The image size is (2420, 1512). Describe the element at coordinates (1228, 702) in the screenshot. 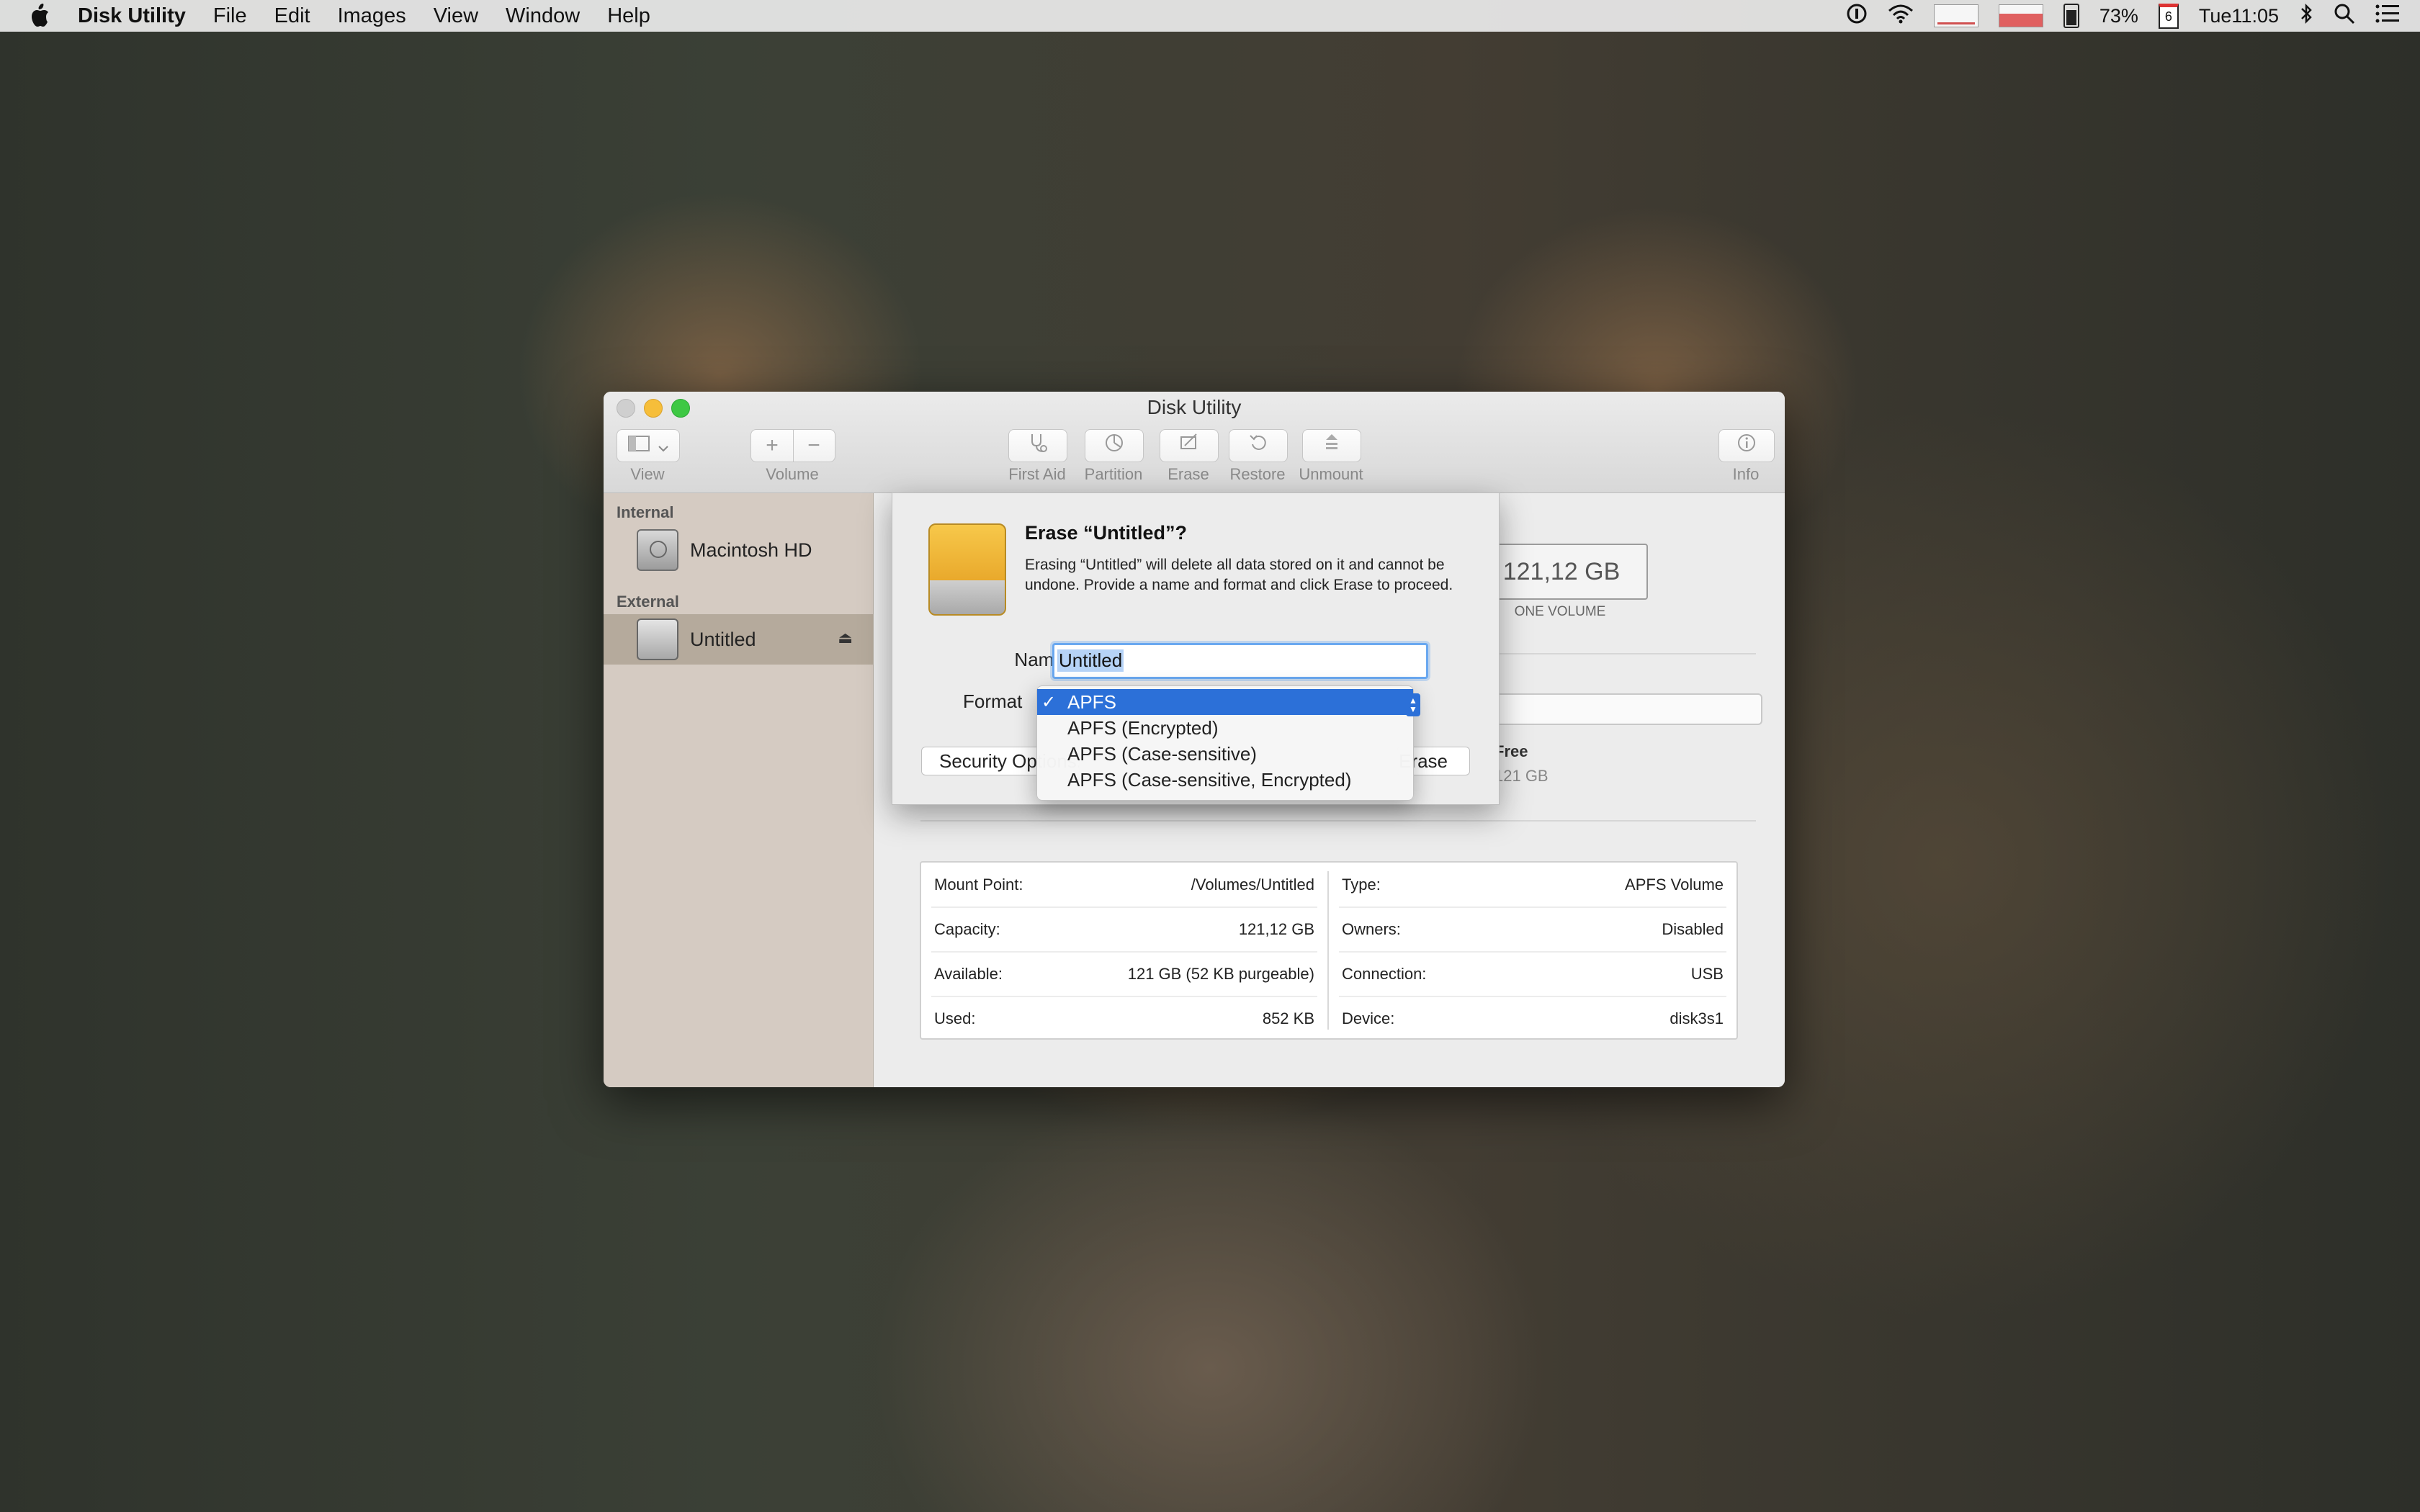

I see `format-option-apfs: ✓ APFS ▲ ▼` at that location.